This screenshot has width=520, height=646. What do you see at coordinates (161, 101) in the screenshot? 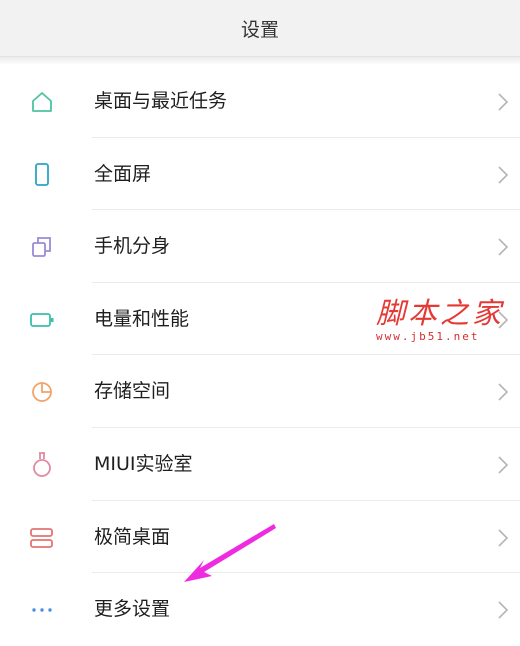
I see `settings-item-label: 桌面与最近任务` at bounding box center [161, 101].